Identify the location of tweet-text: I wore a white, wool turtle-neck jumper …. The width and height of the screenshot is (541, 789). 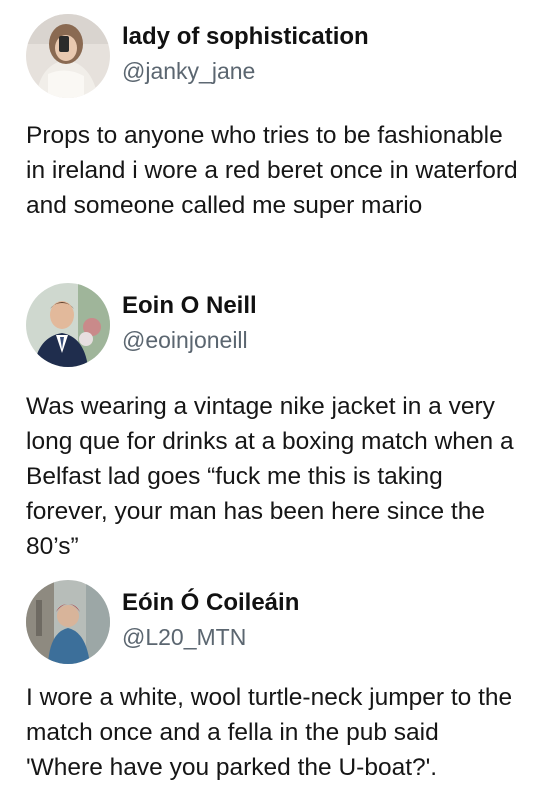
(269, 732).